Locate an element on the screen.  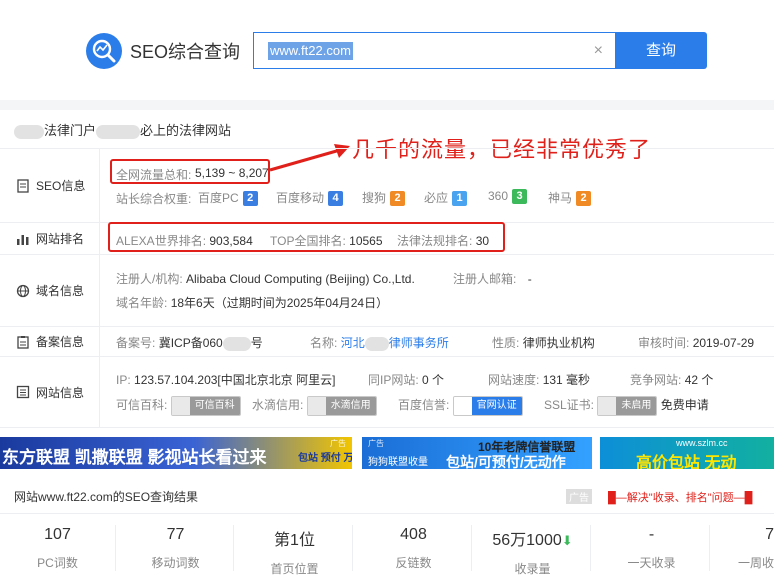
seo-info-label: SEO信息 is located at coordinates (50, 185).